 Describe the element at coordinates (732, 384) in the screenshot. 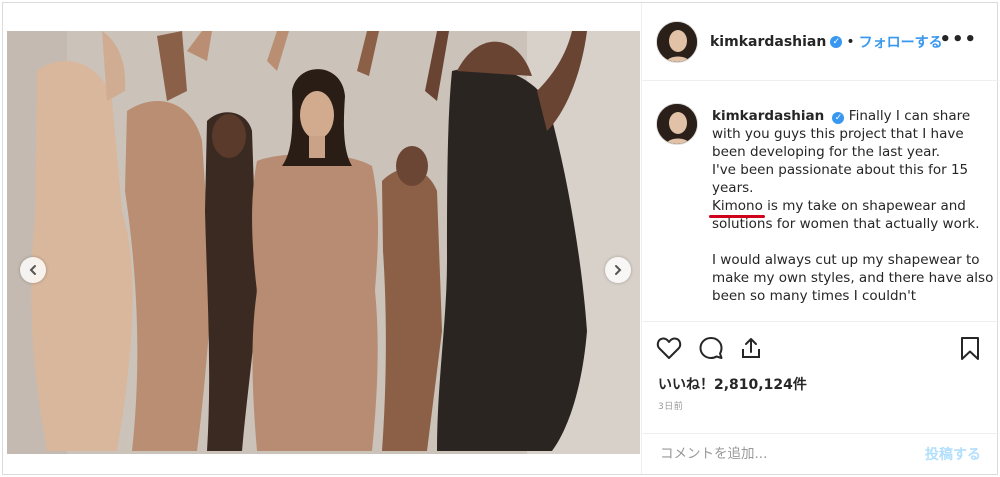

I see `likes-count: いいね！2,810,124件` at that location.